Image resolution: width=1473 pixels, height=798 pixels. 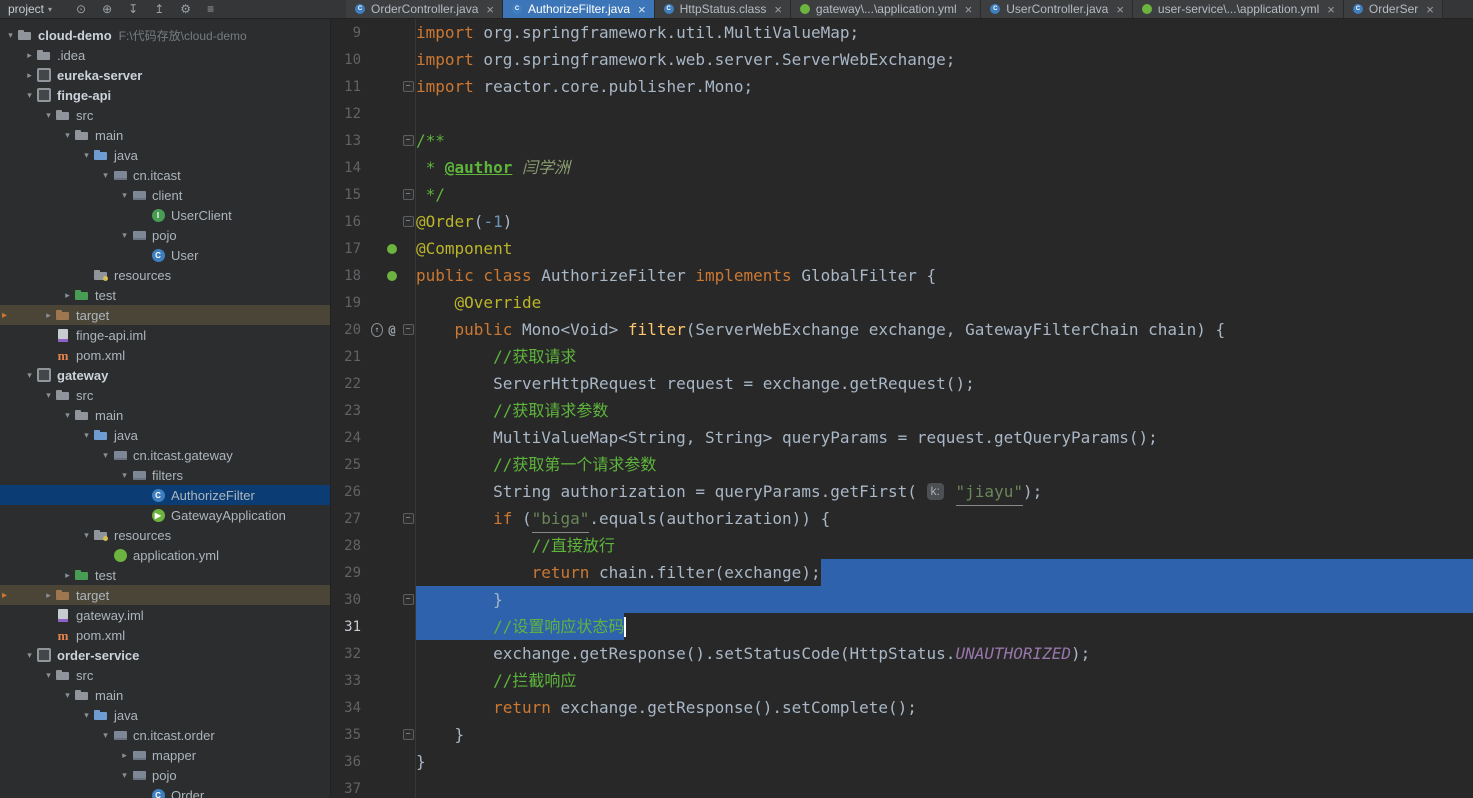 I want to click on tree-item-cn-itcast-gateway: ▾ cn.itcast.gateway, so click(x=165, y=455).